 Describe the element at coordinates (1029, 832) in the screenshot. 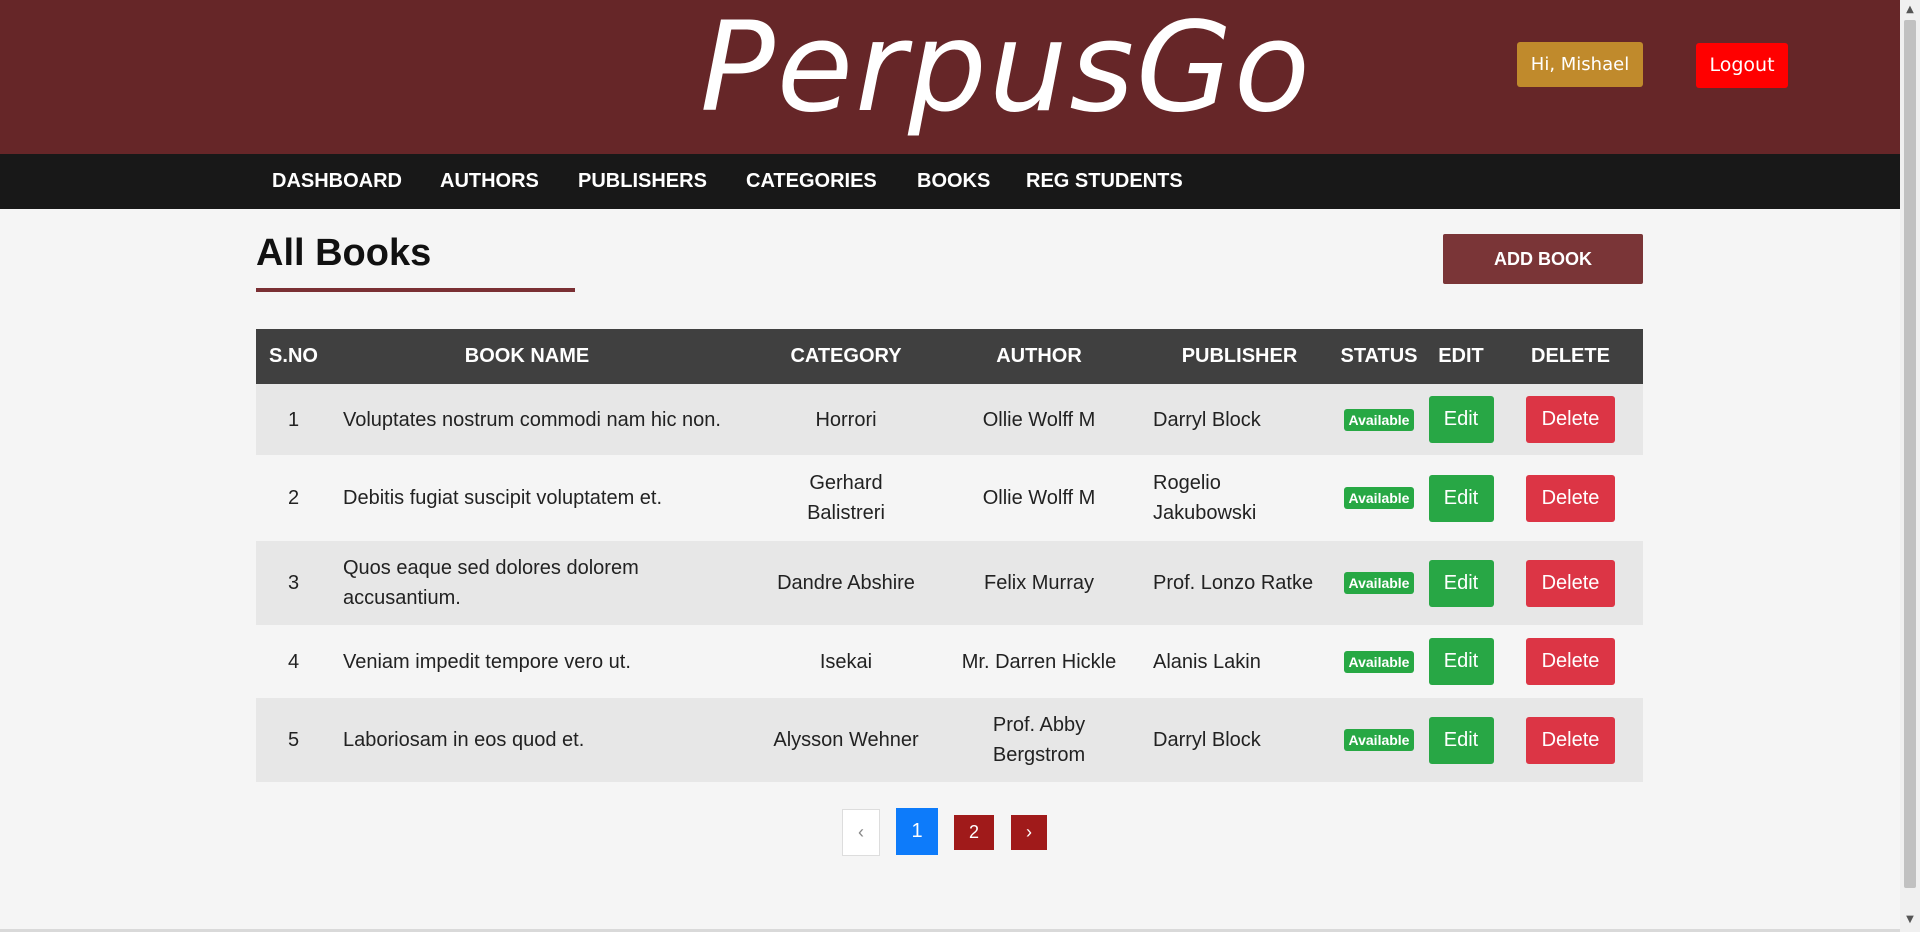

I see `pagination-next-button: ›` at that location.